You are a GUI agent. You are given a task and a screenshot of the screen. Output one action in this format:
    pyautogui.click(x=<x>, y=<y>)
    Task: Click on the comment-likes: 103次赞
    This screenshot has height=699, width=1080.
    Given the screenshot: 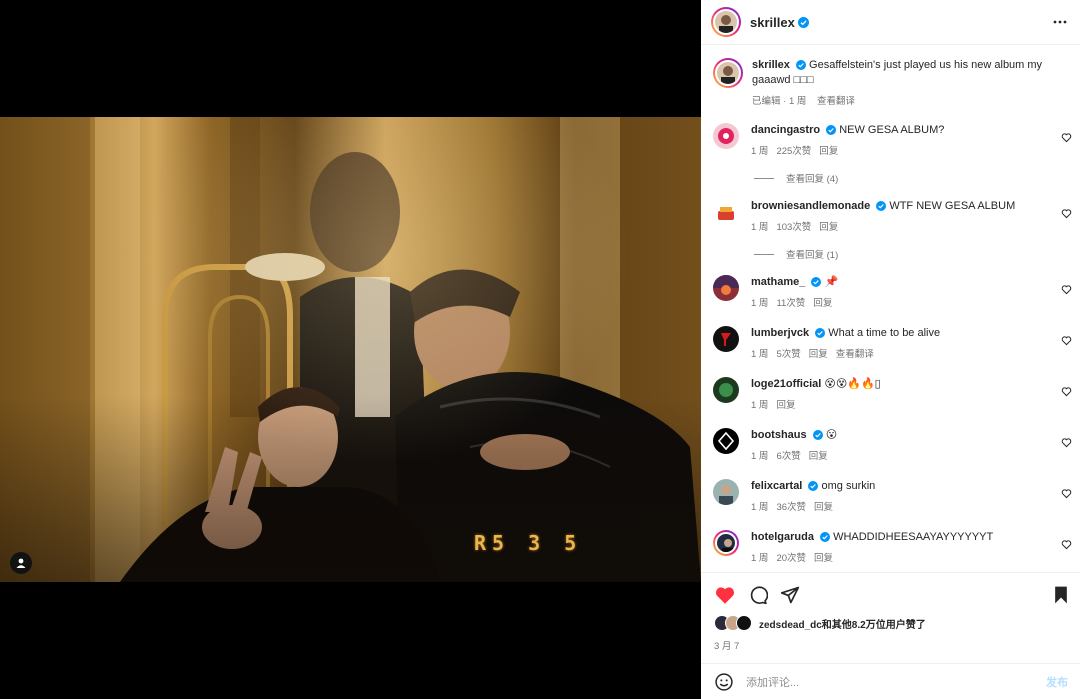 What is the action you would take?
    pyautogui.click(x=793, y=227)
    